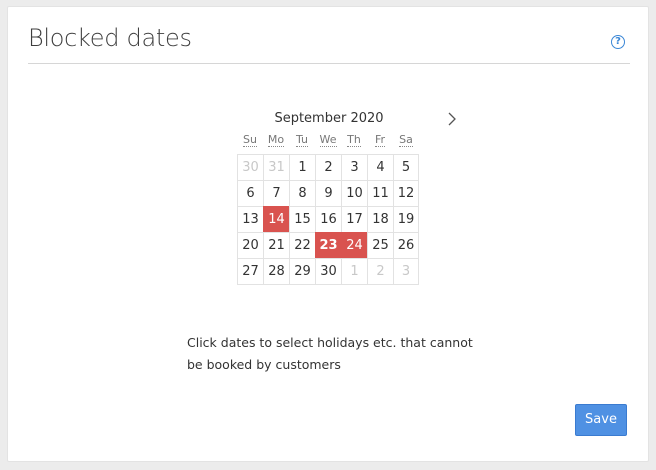 The width and height of the screenshot is (656, 470). Describe the element at coordinates (354, 193) in the screenshot. I see `calendar-day: 10` at that location.